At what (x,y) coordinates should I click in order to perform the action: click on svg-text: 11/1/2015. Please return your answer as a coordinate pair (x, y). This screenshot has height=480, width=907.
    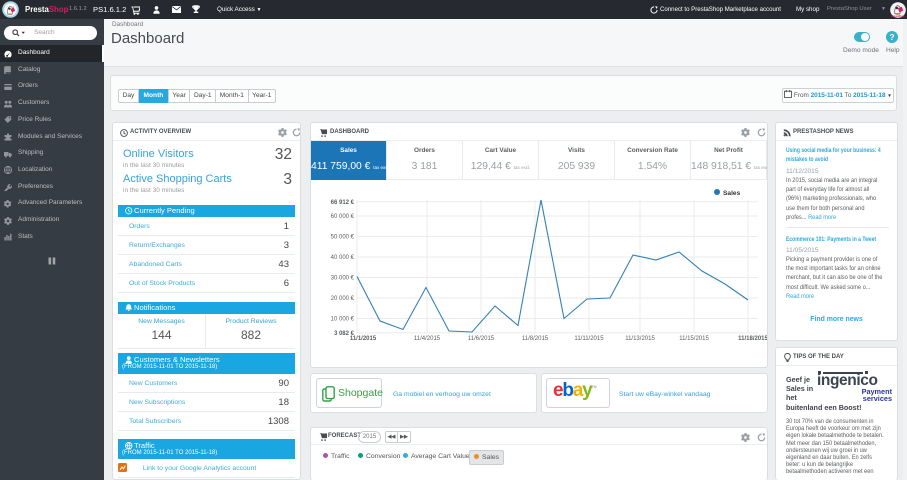
    Looking at the image, I should click on (363, 339).